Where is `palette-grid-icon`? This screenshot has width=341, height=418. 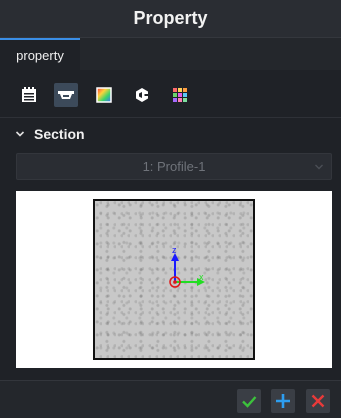 palette-grid-icon is located at coordinates (180, 95).